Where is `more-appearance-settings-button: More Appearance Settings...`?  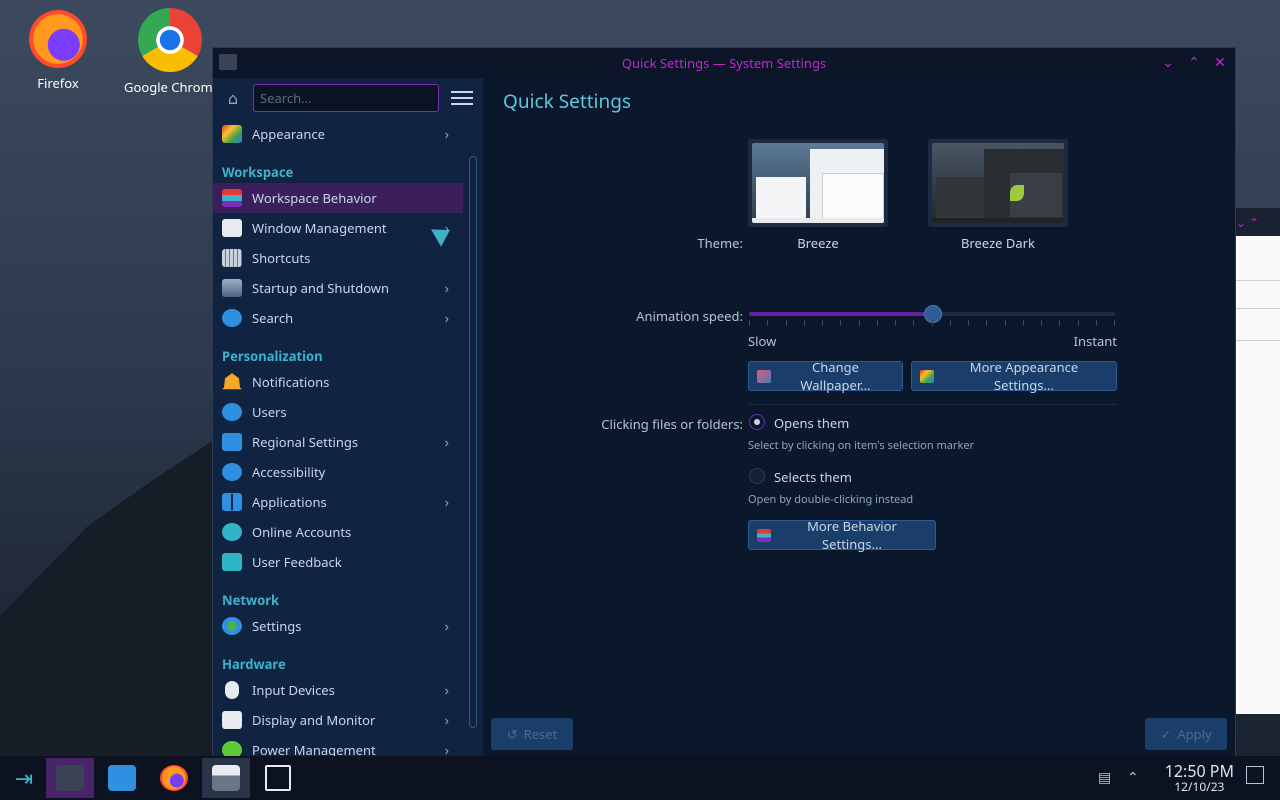 more-appearance-settings-button: More Appearance Settings... is located at coordinates (1014, 376).